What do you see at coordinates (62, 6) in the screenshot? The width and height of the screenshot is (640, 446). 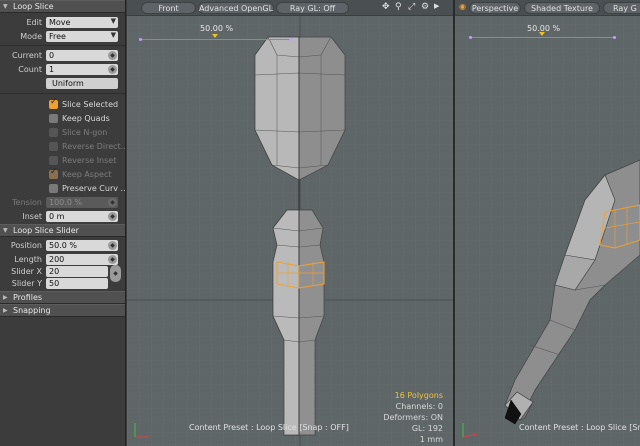 I see `section-loop-slice: ▼ Loop Slice` at bounding box center [62, 6].